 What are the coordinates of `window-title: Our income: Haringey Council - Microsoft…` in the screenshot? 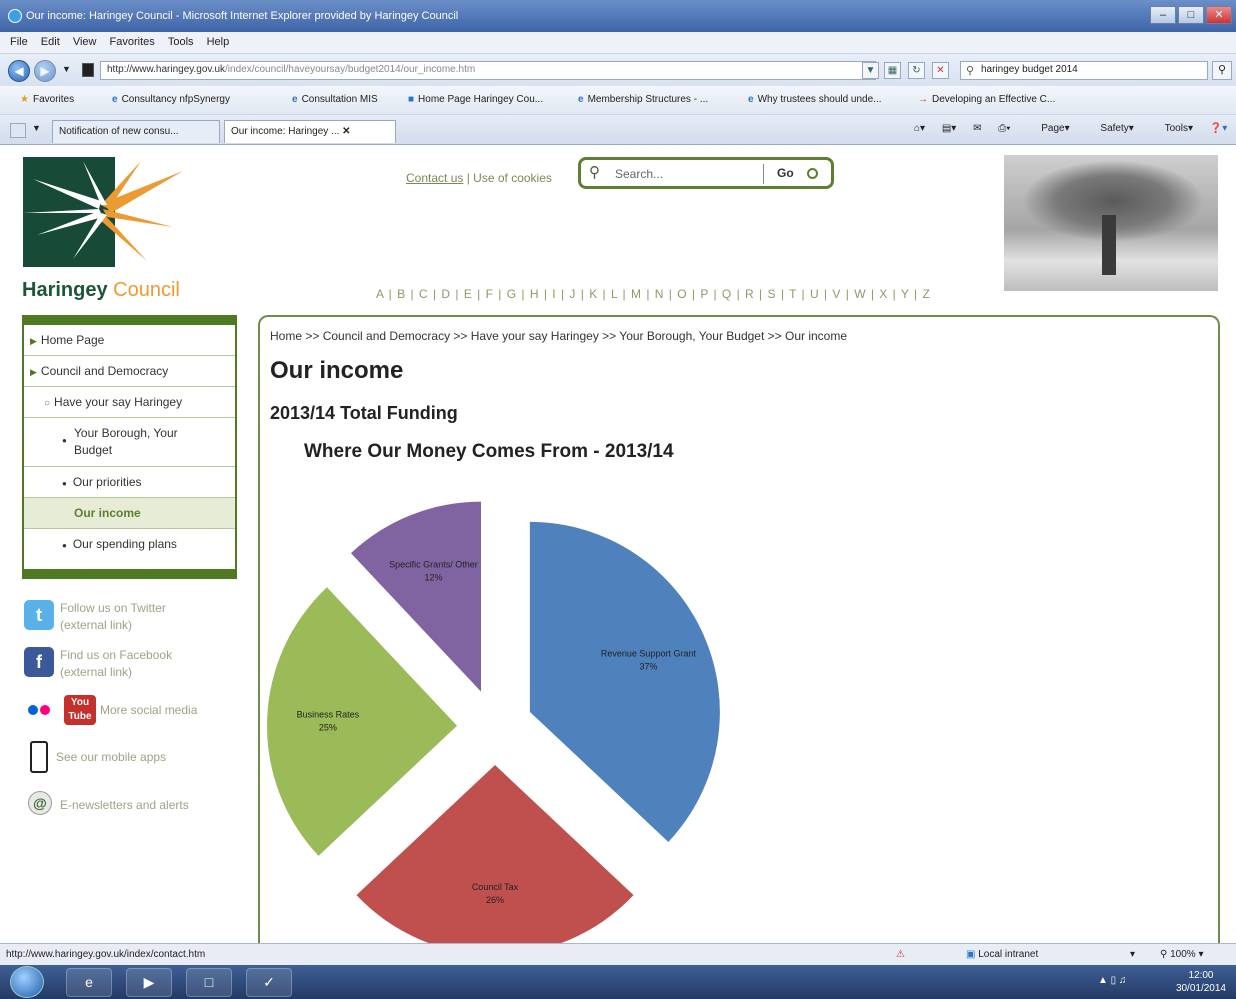 It's located at (242, 16).